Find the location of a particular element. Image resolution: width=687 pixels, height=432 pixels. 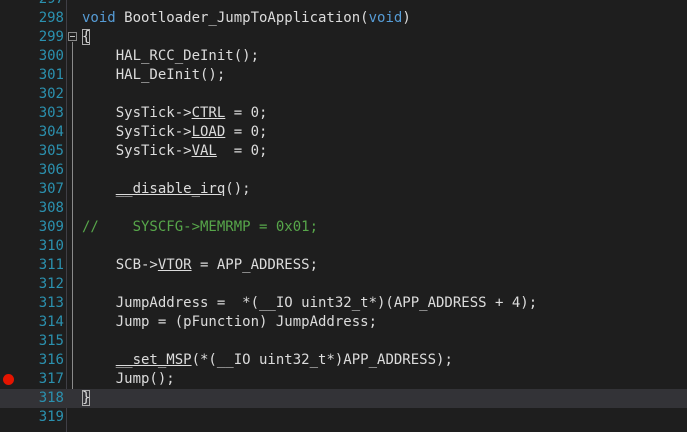

code-text: void Bootloader_JumpToApplication(void) is located at coordinates (246, 18).